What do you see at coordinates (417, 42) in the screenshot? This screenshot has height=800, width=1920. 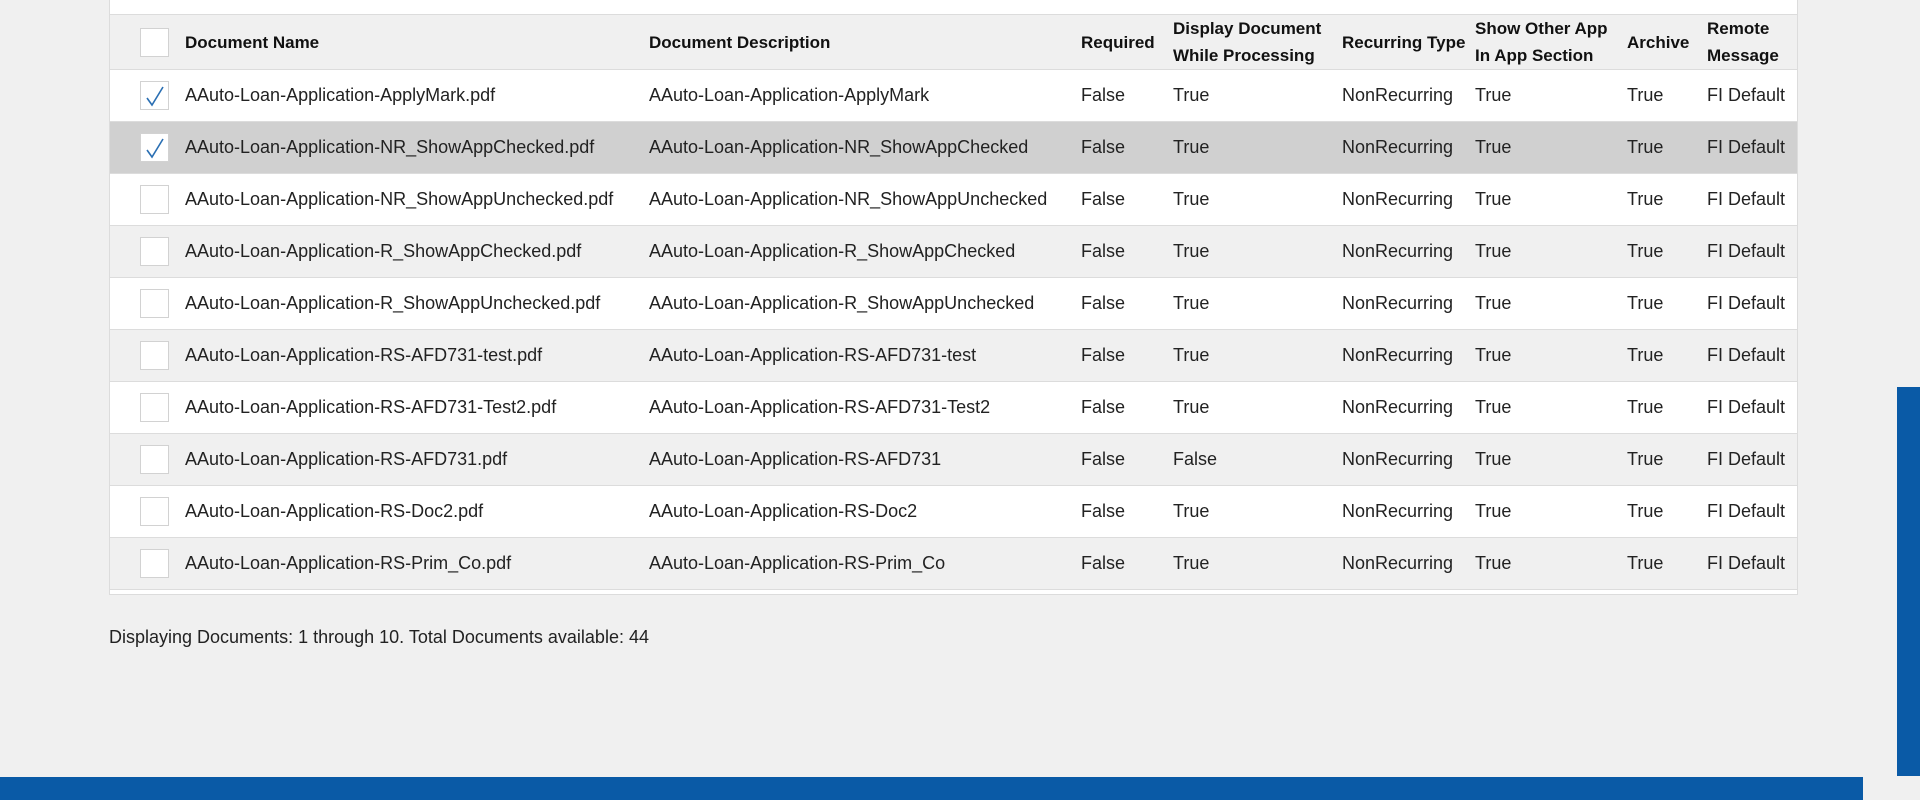 I see `col-header-document-name: Document Name` at bounding box center [417, 42].